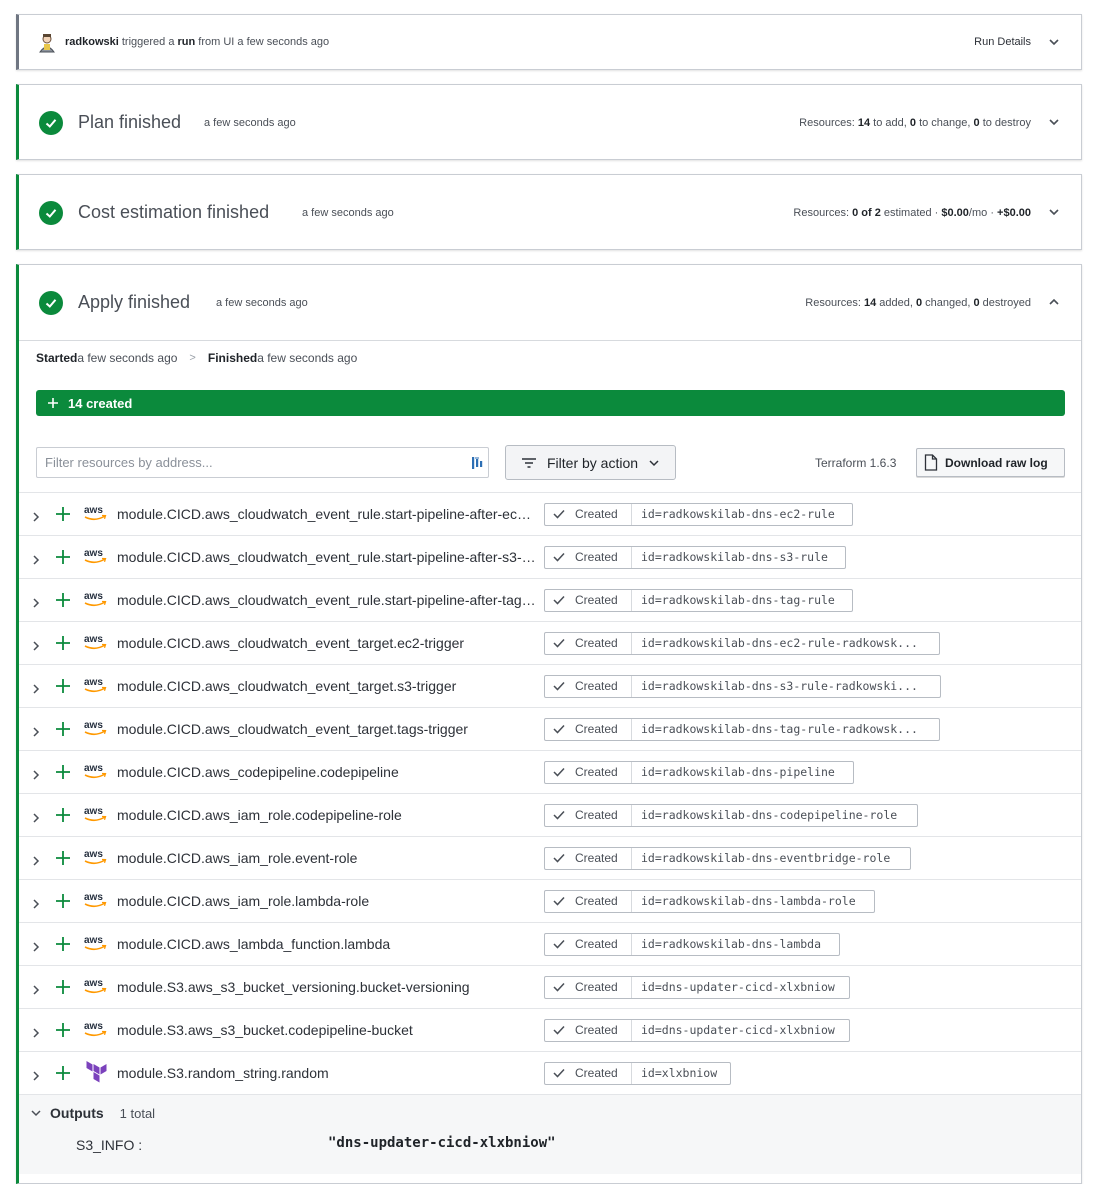 This screenshot has width=1103, height=1184. Describe the element at coordinates (1005, 123) in the screenshot. I see `plan-destroy-label: to destroy` at that location.